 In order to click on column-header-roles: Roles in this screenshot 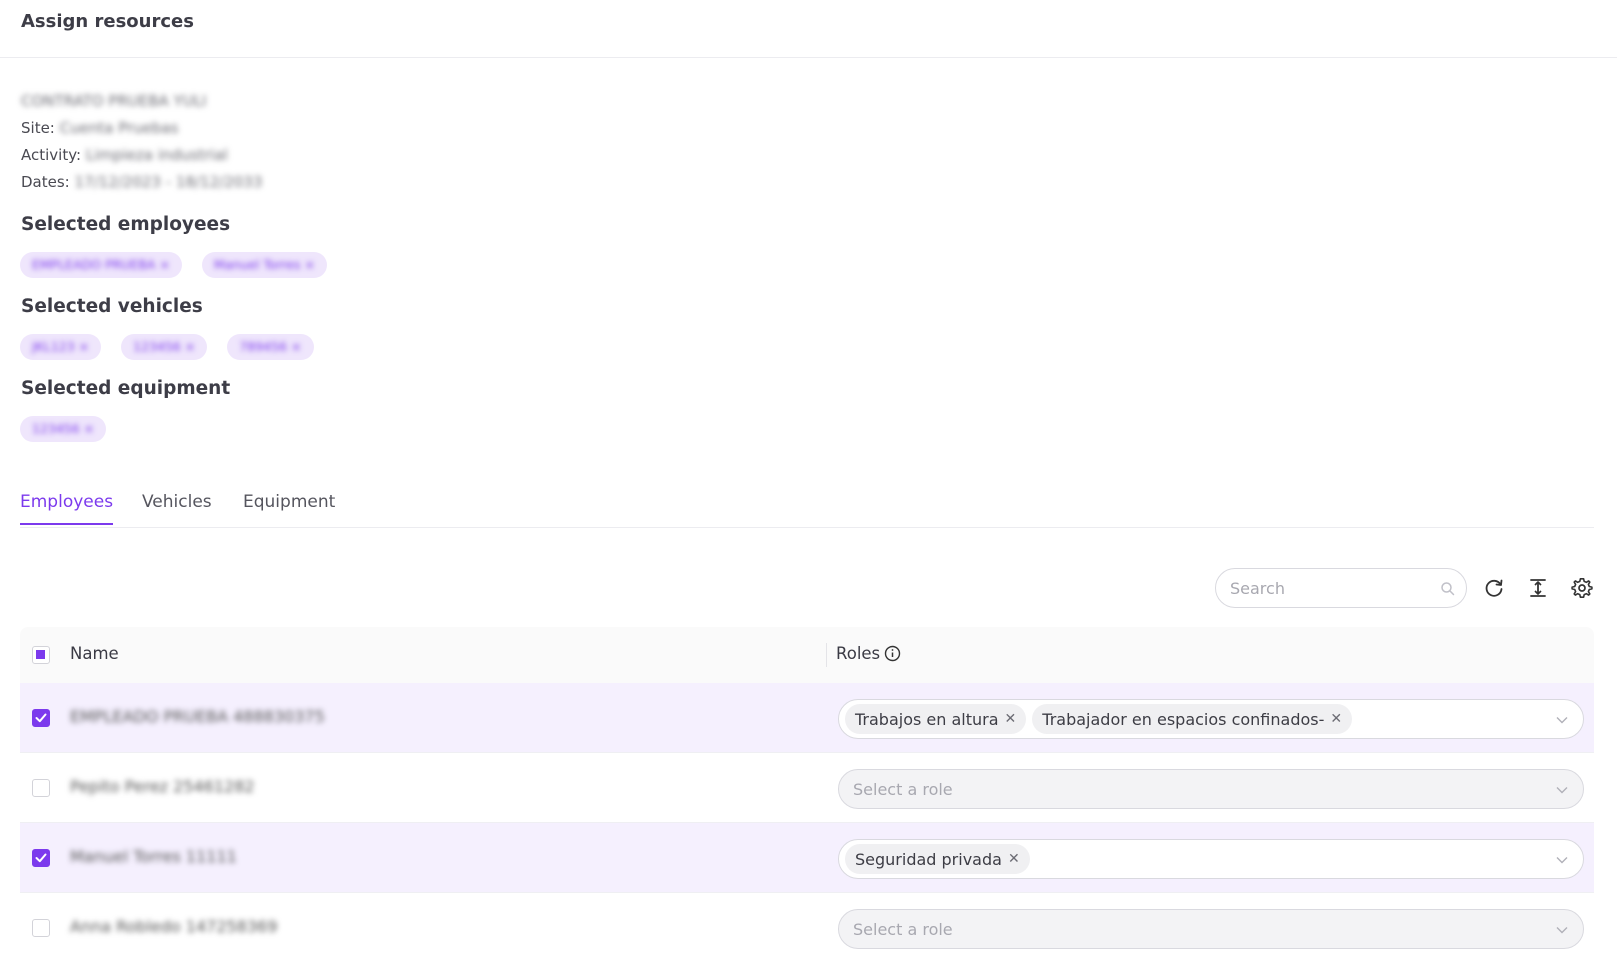, I will do `click(868, 653)`.